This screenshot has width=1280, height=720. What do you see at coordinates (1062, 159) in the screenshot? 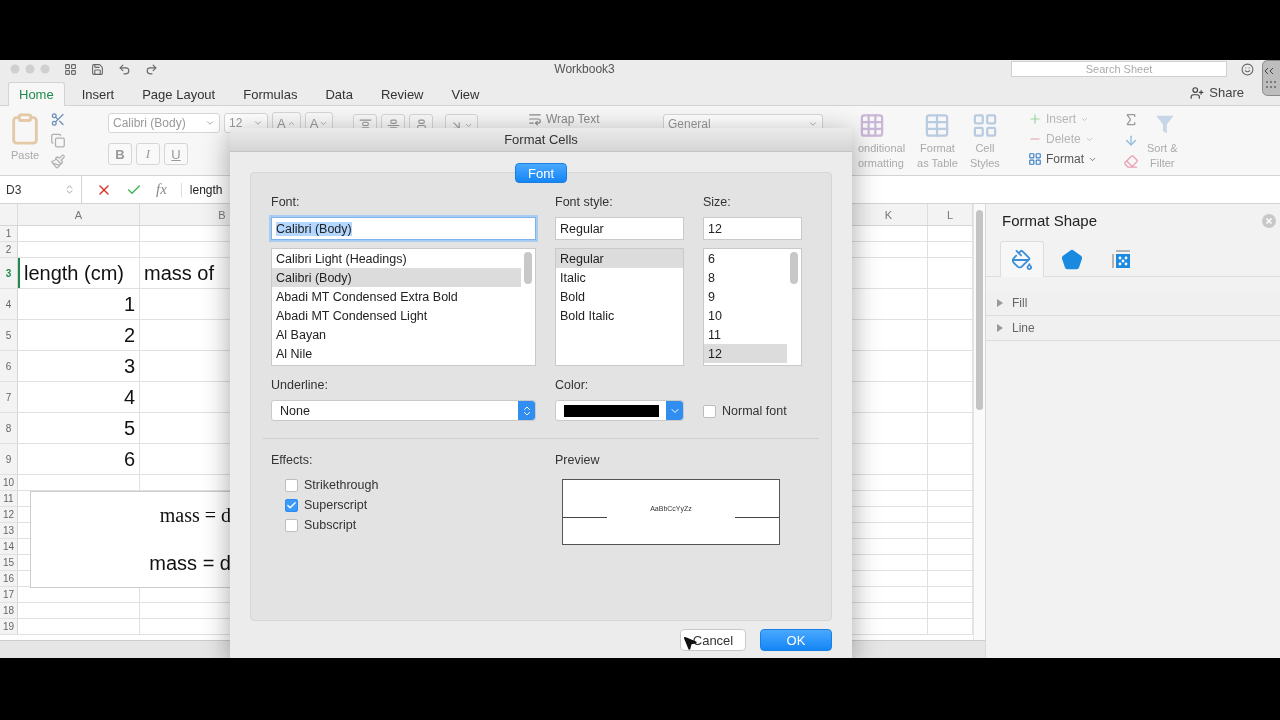
I see `cells-menu-button: Format` at bounding box center [1062, 159].